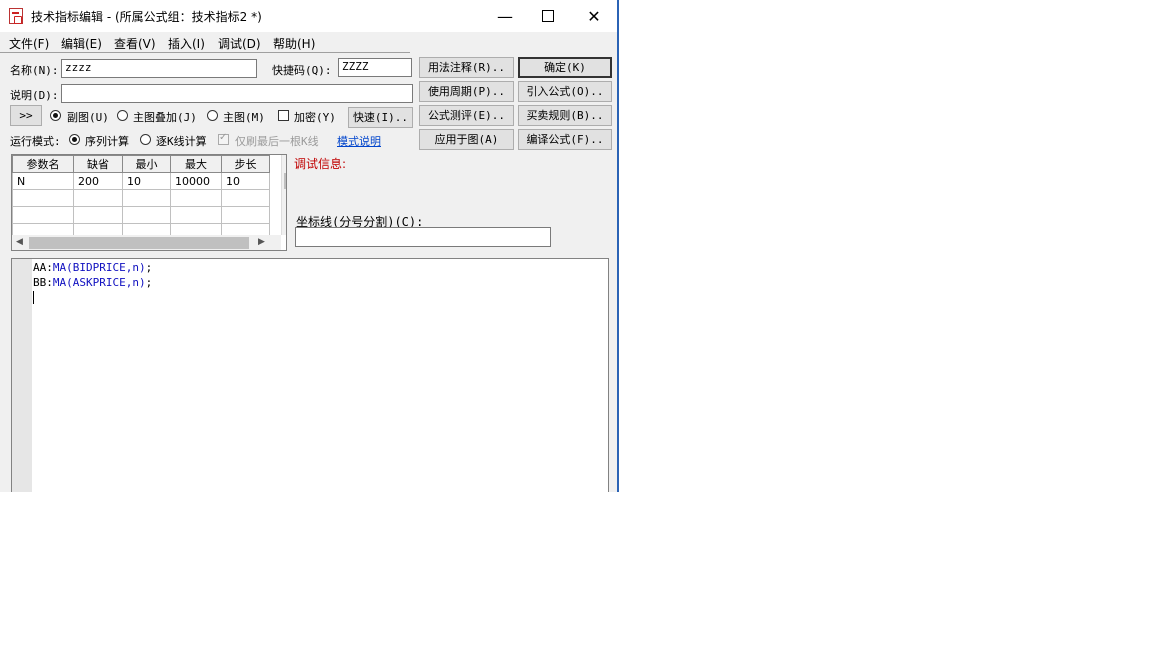 The height and width of the screenshot is (648, 1152). I want to click on param-cell: 200, so click(98, 181).